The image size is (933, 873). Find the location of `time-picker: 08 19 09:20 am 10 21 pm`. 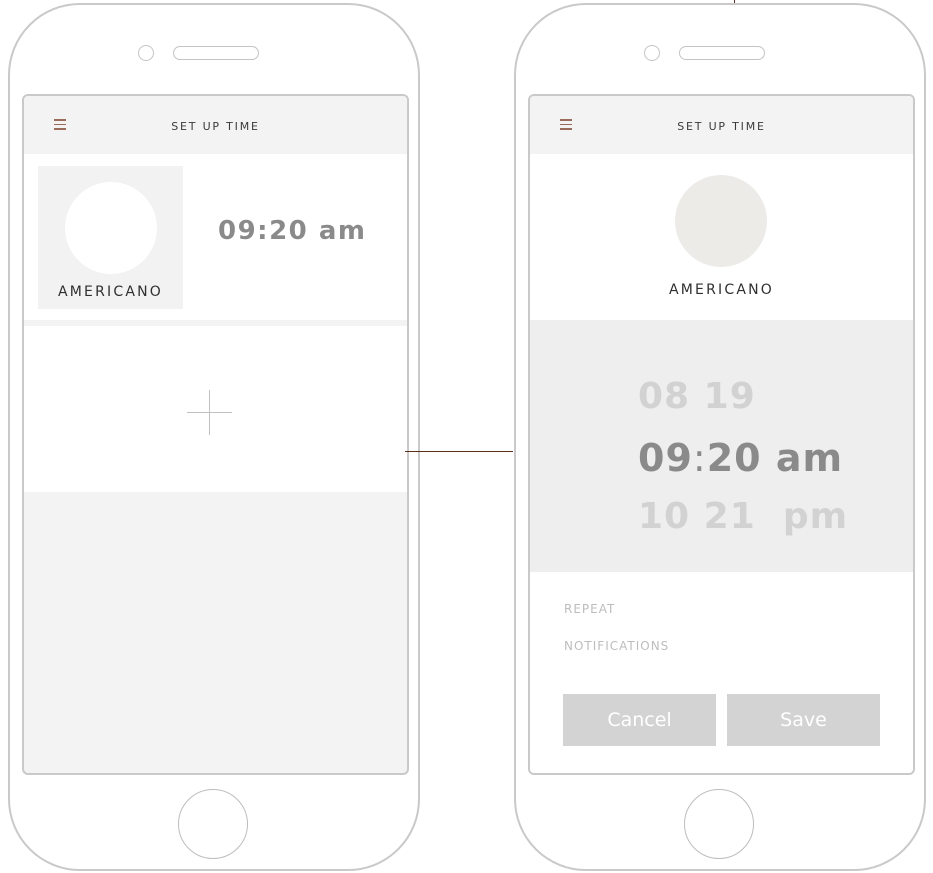

time-picker: 08 19 09:20 am 10 21 pm is located at coordinates (721, 446).